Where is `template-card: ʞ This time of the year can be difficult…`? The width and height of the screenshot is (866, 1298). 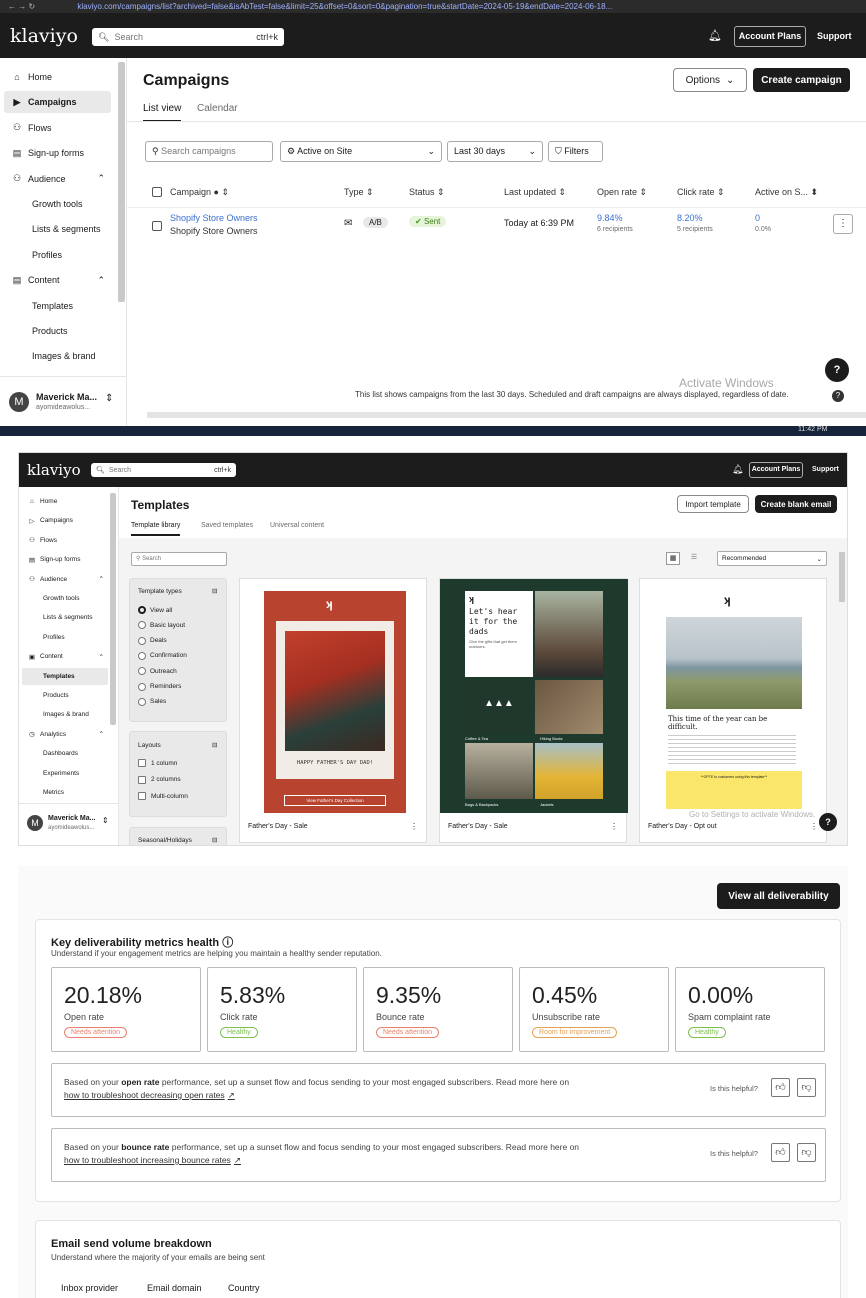
template-card: ʞ This time of the year can be difficult… is located at coordinates (733, 710).